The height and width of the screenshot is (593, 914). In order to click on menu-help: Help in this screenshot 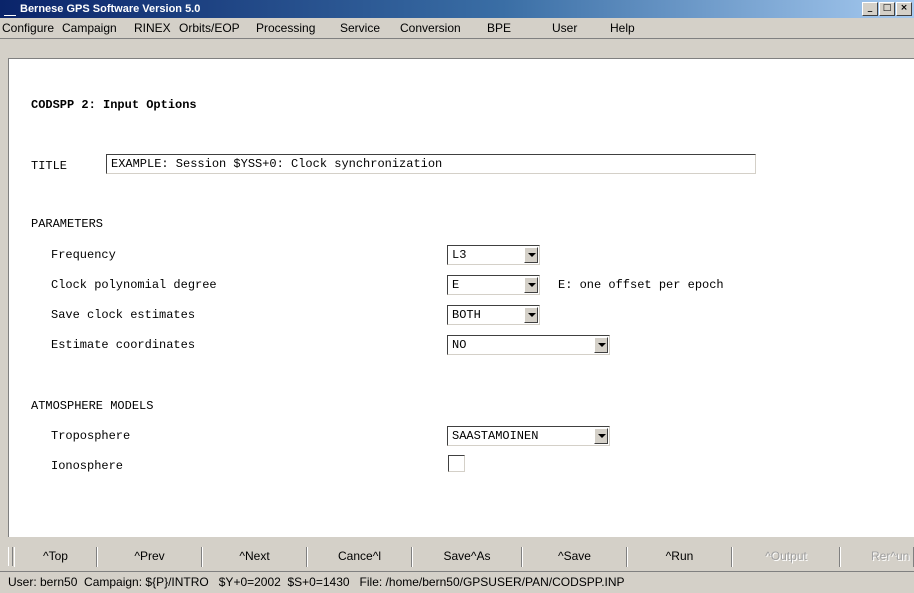, I will do `click(622, 28)`.